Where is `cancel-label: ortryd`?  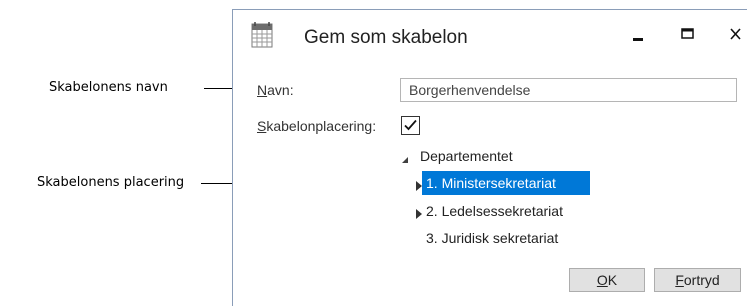 cancel-label: ortryd is located at coordinates (701, 280).